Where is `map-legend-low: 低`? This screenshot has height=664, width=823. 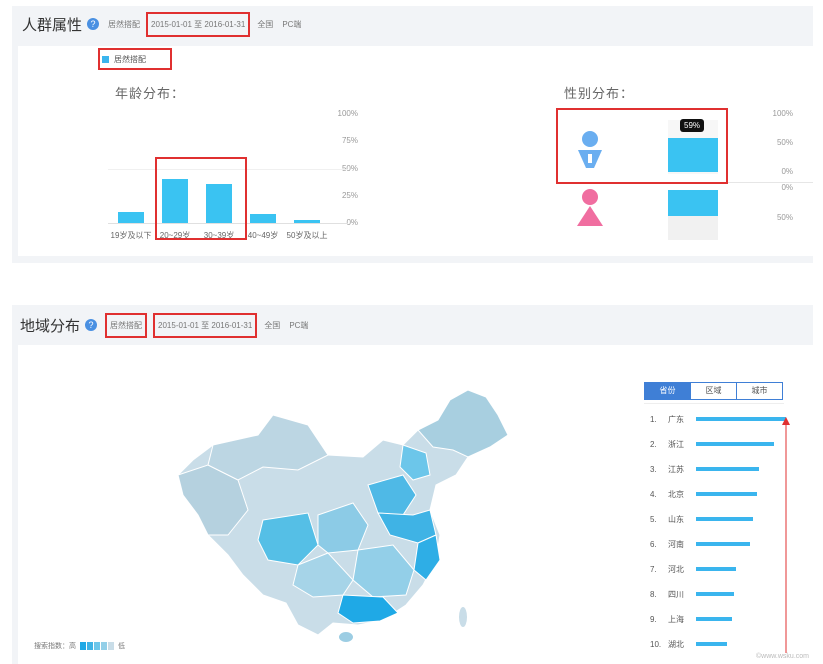 map-legend-low: 低 is located at coordinates (121, 646).